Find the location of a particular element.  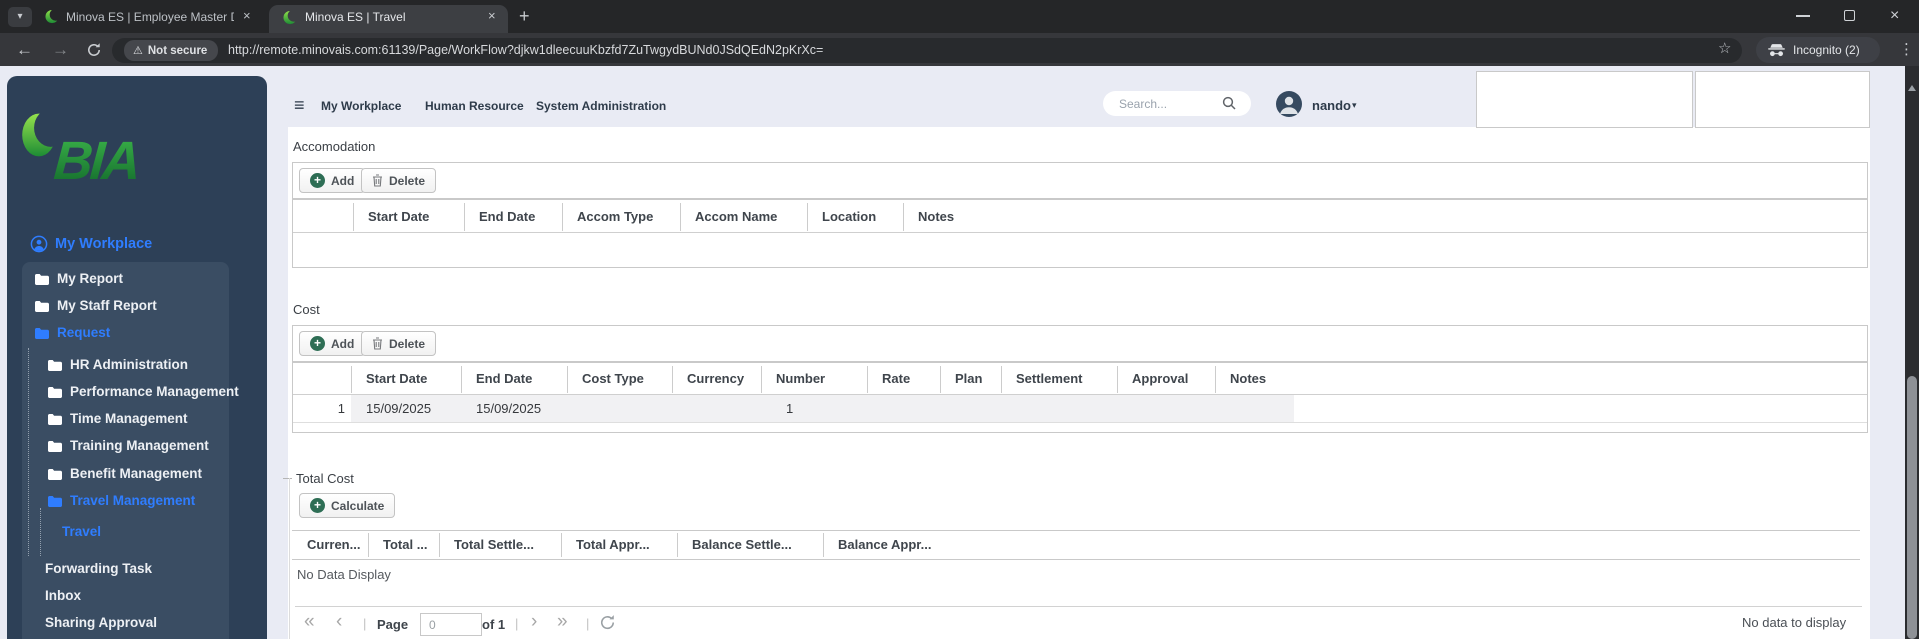

menu-item-system-administration: System Administration is located at coordinates (601, 106).